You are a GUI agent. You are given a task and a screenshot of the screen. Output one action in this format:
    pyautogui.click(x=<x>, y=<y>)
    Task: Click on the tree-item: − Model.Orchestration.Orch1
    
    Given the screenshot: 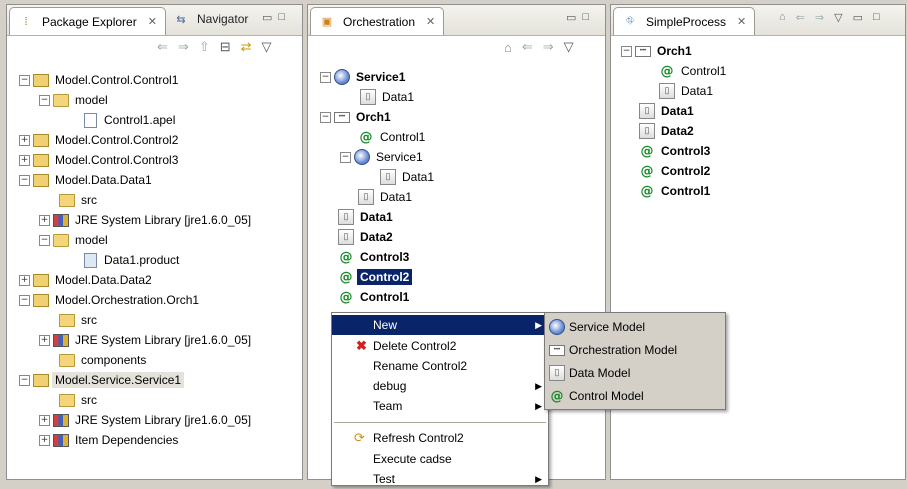 What is the action you would take?
    pyautogui.click(x=110, y=300)
    